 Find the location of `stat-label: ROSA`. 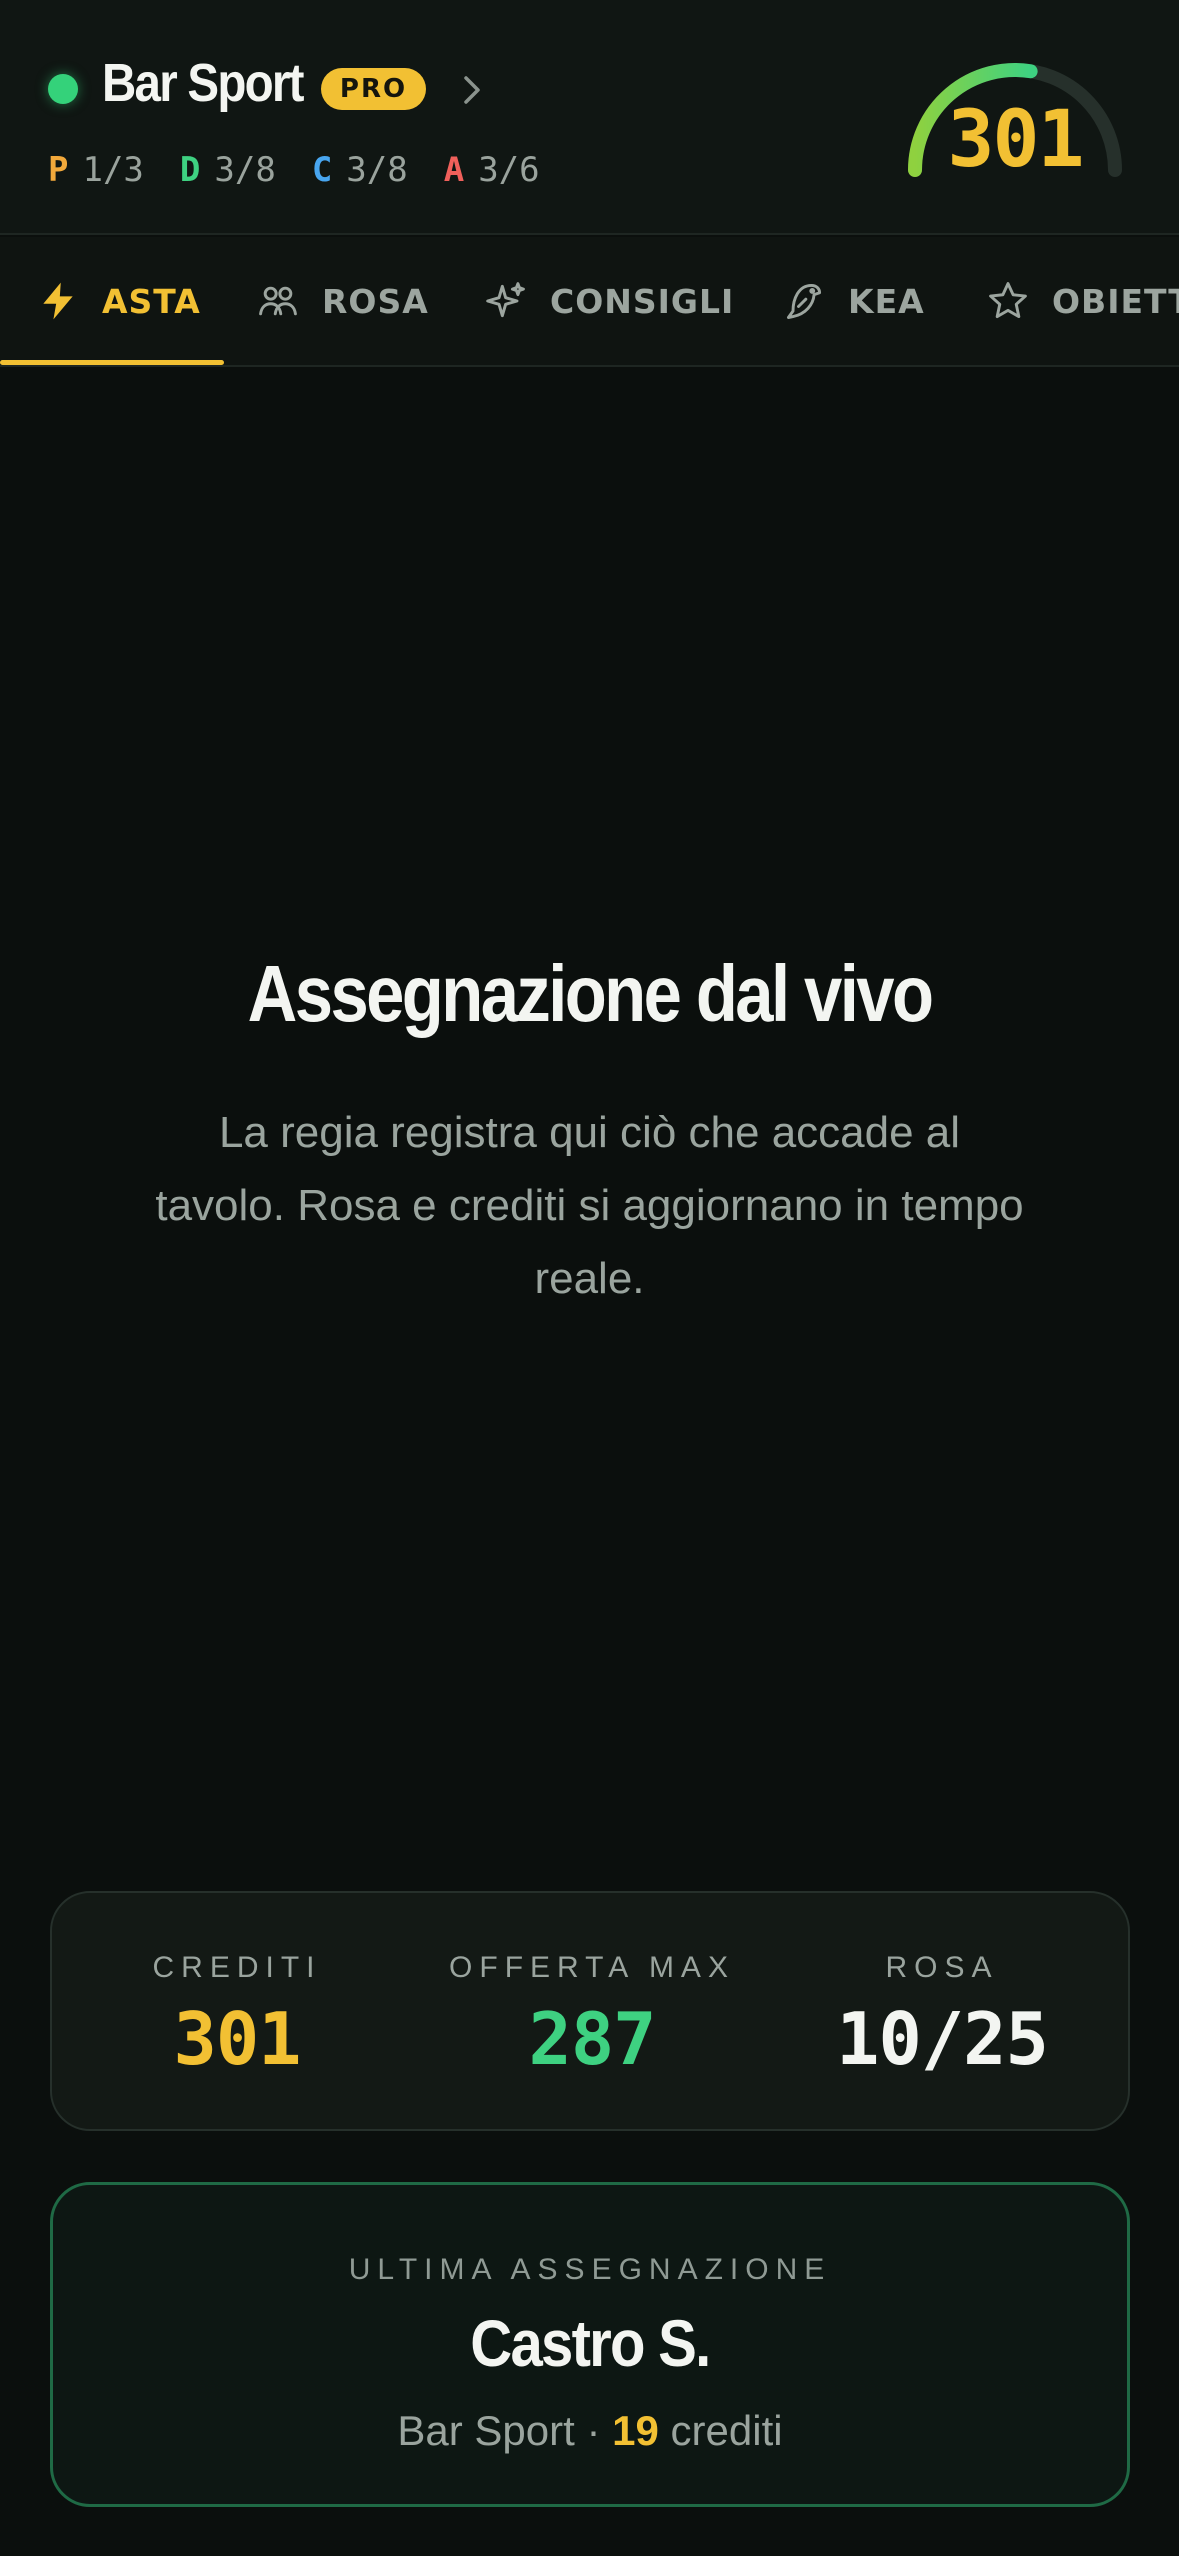

stat-label: ROSA is located at coordinates (942, 1967).